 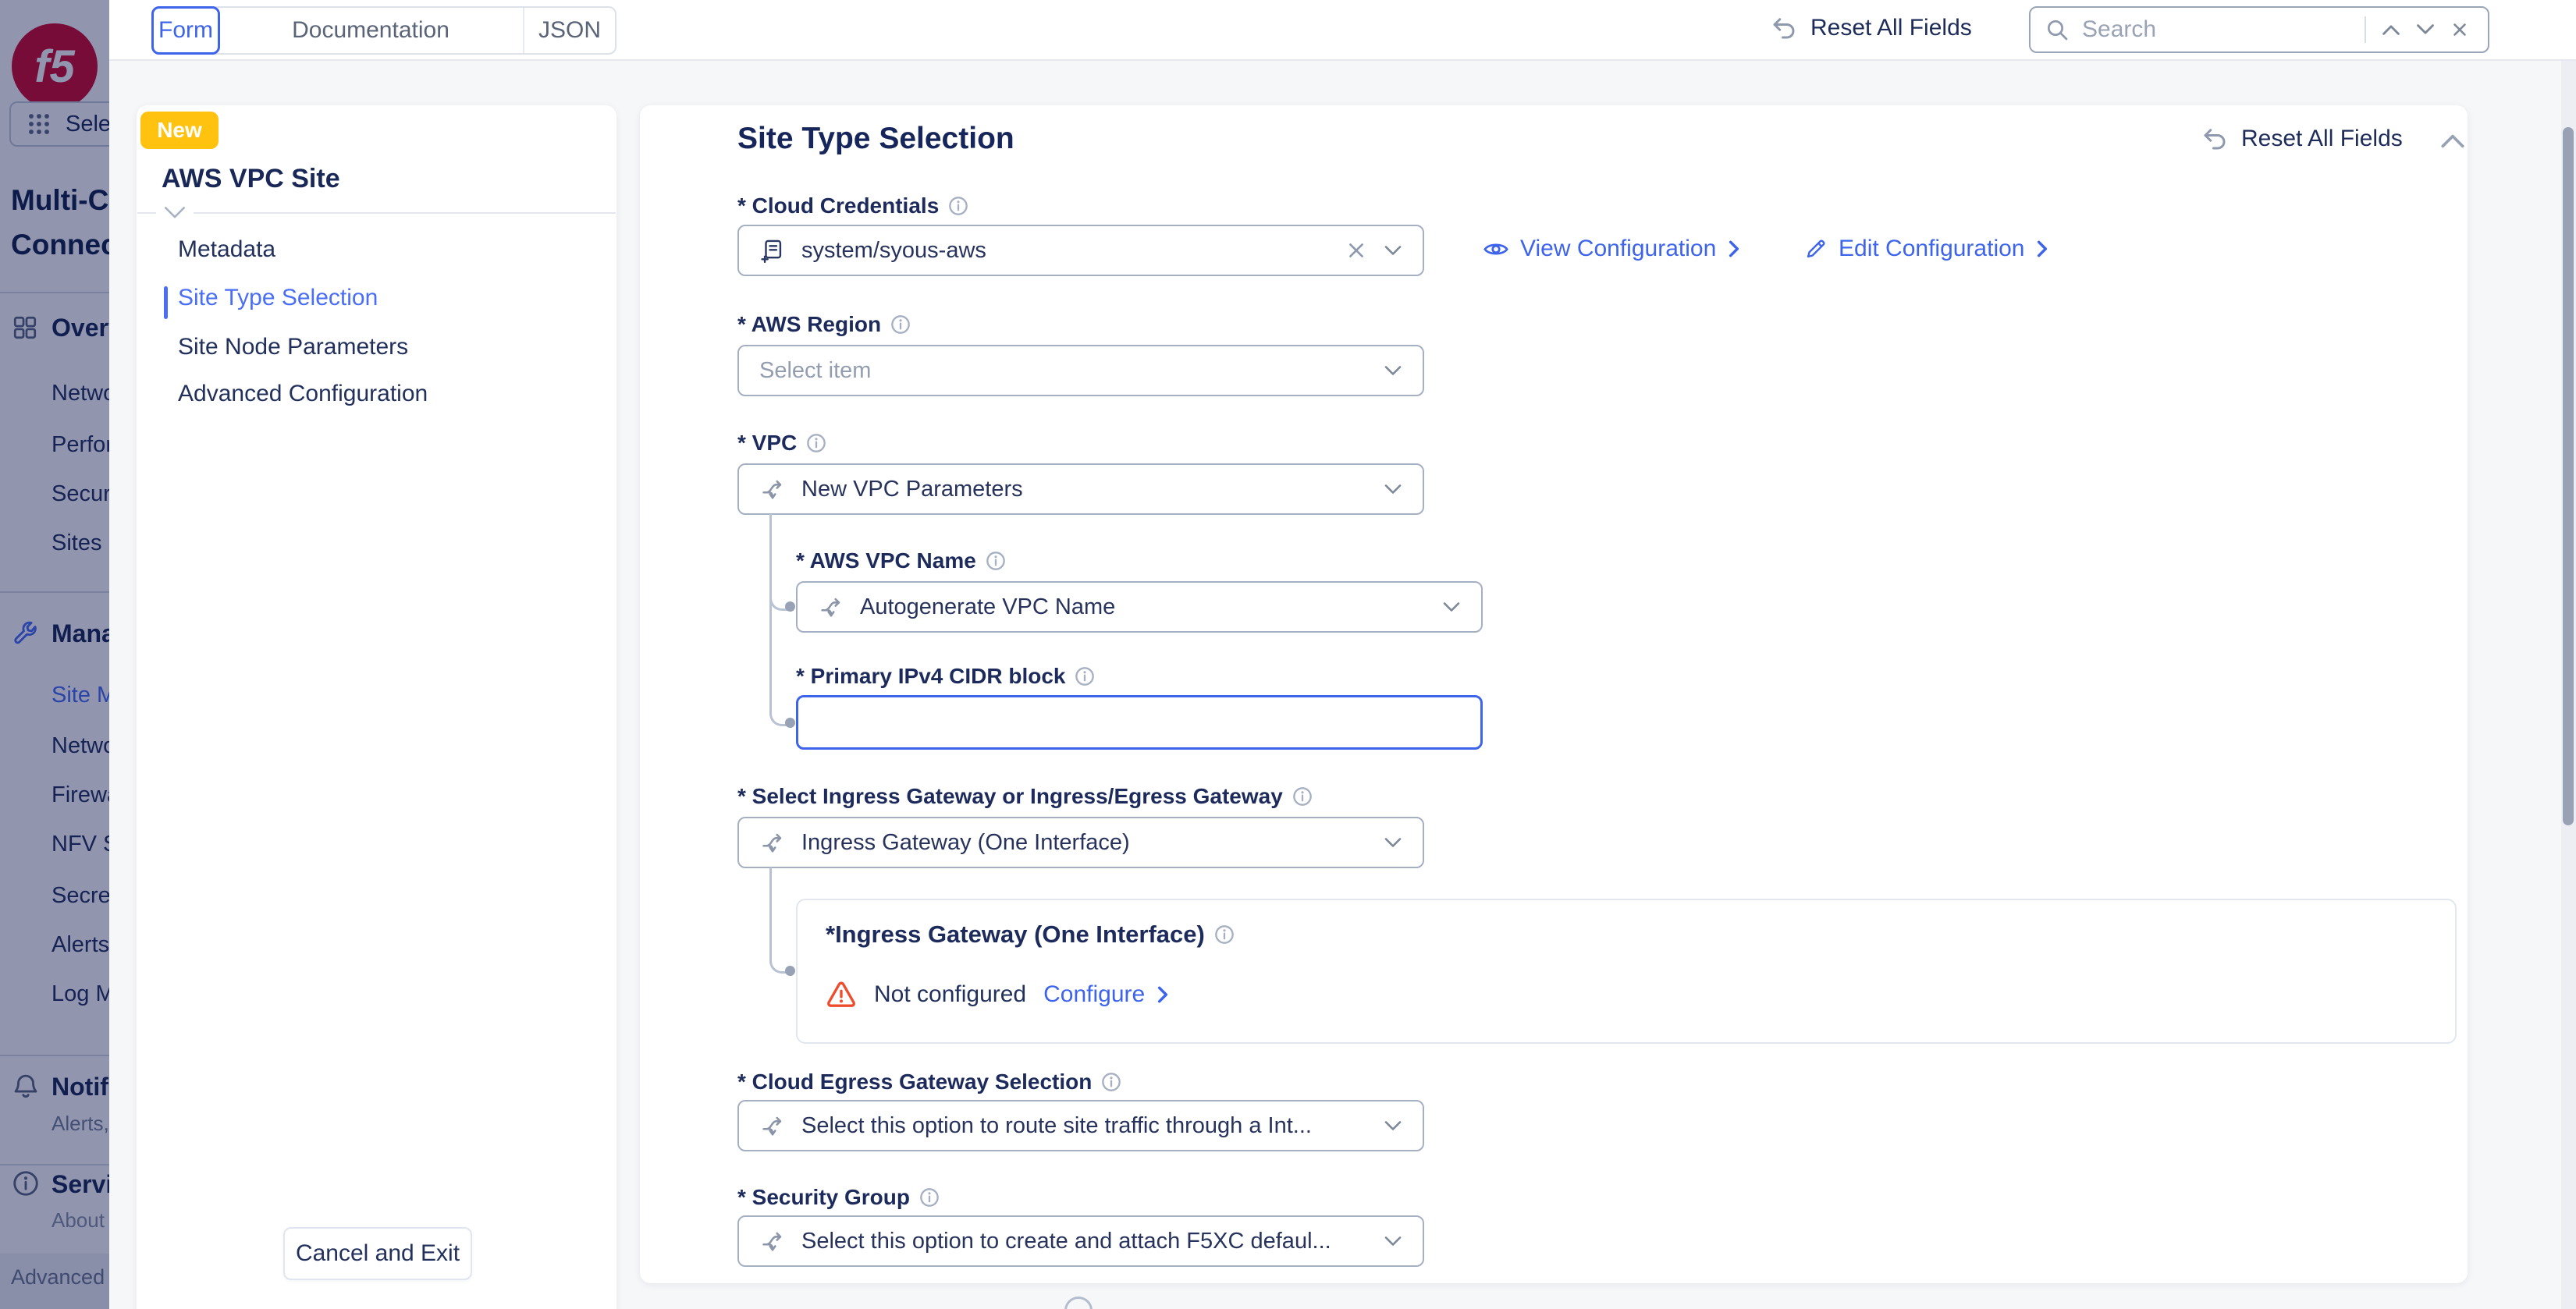 What do you see at coordinates (2452, 143) in the screenshot?
I see `section-collapse-icon` at bounding box center [2452, 143].